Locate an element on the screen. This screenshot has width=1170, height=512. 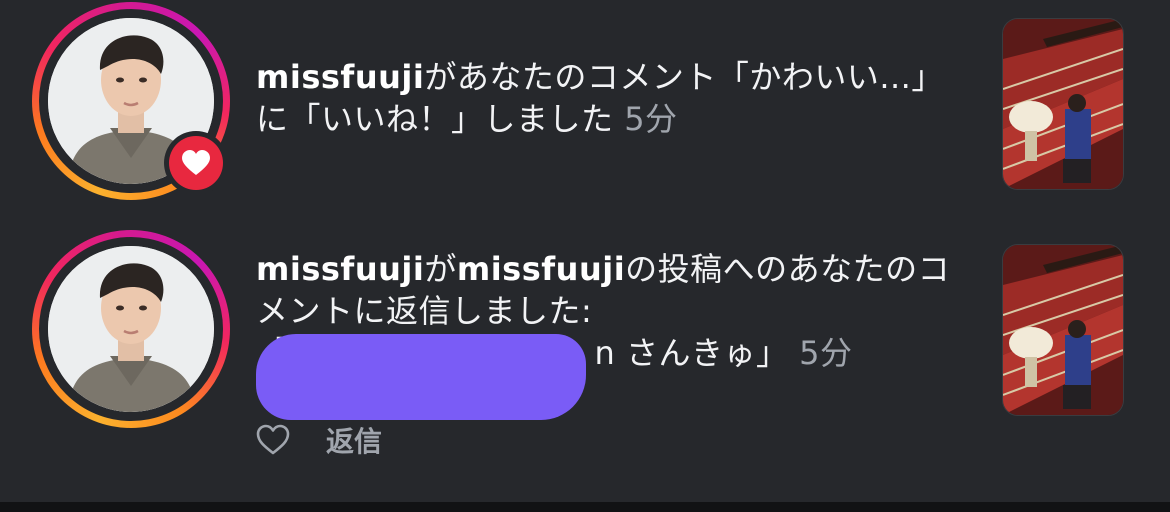
like-badge is located at coordinates (196, 163).